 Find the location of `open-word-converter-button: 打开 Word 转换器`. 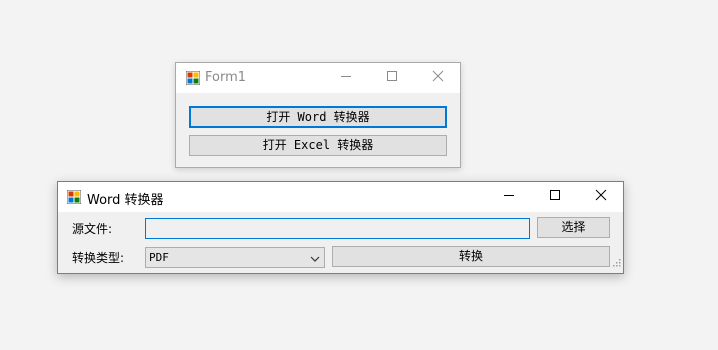

open-word-converter-button: 打开 Word 转换器 is located at coordinates (318, 117).